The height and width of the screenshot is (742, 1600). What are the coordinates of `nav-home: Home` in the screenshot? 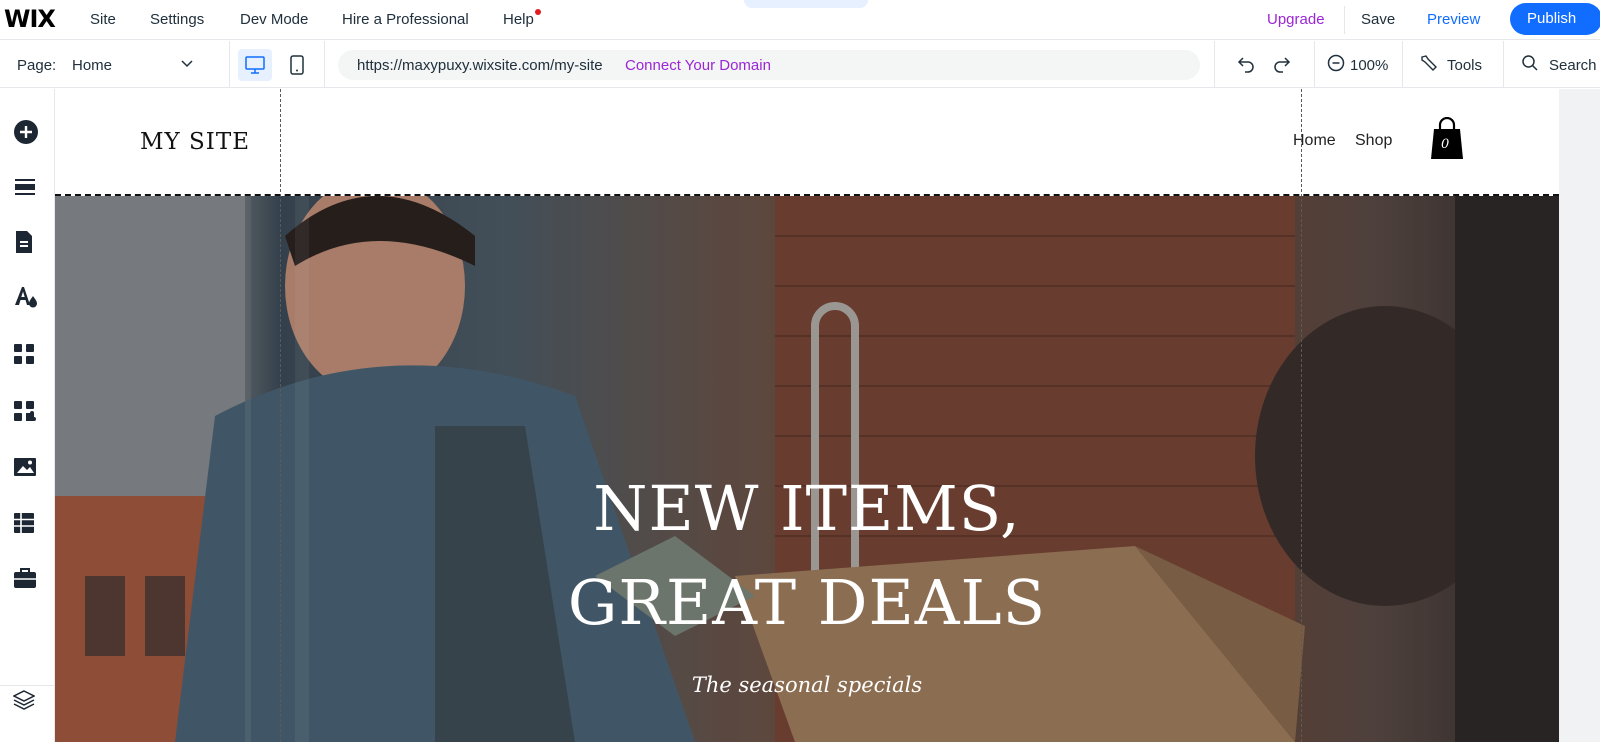 It's located at (1314, 141).